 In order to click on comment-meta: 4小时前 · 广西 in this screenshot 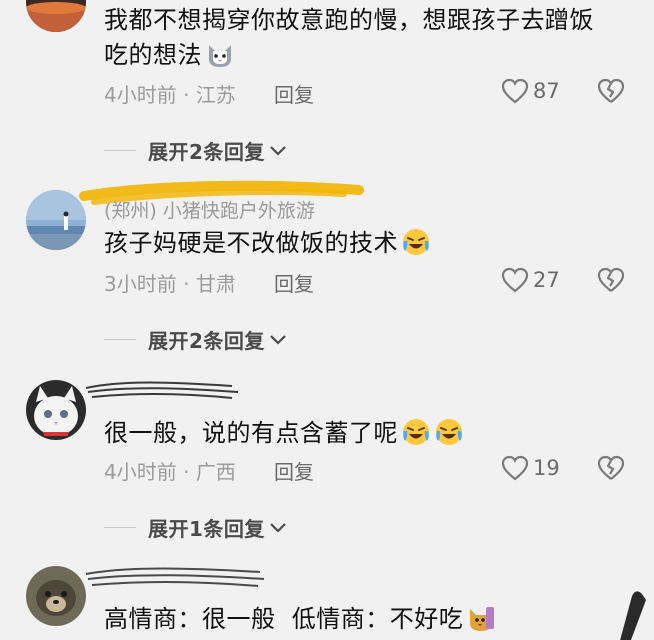, I will do `click(170, 470)`.